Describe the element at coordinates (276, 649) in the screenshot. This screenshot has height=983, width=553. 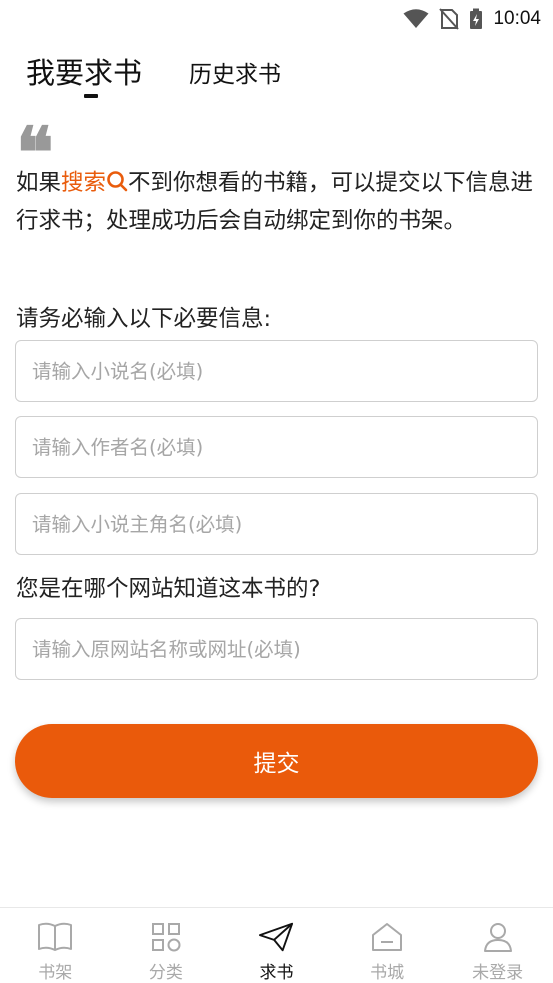
I see `source-site-input` at that location.